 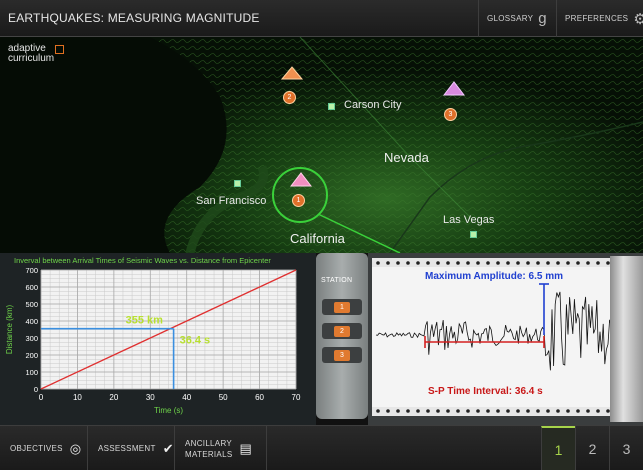 What do you see at coordinates (209, 454) in the screenshot?
I see `ancillary-line2: MATERIALS` at bounding box center [209, 454].